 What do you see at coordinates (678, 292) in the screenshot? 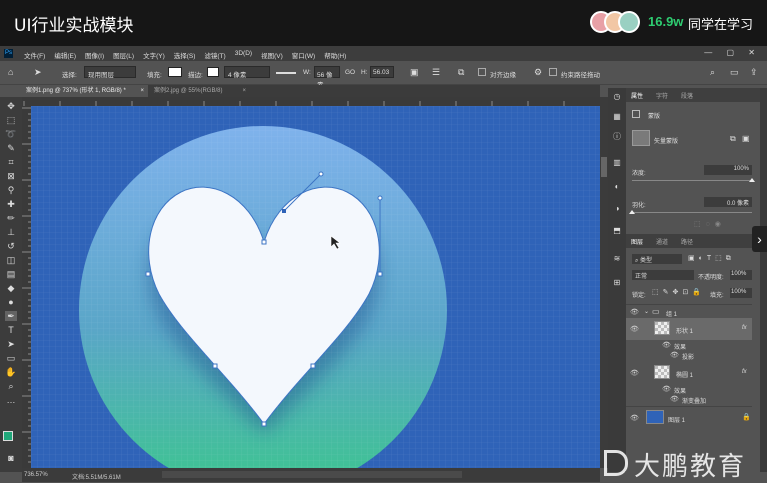
I see `lock-icons: ⬚✎✥⊡🔒` at bounding box center [678, 292].